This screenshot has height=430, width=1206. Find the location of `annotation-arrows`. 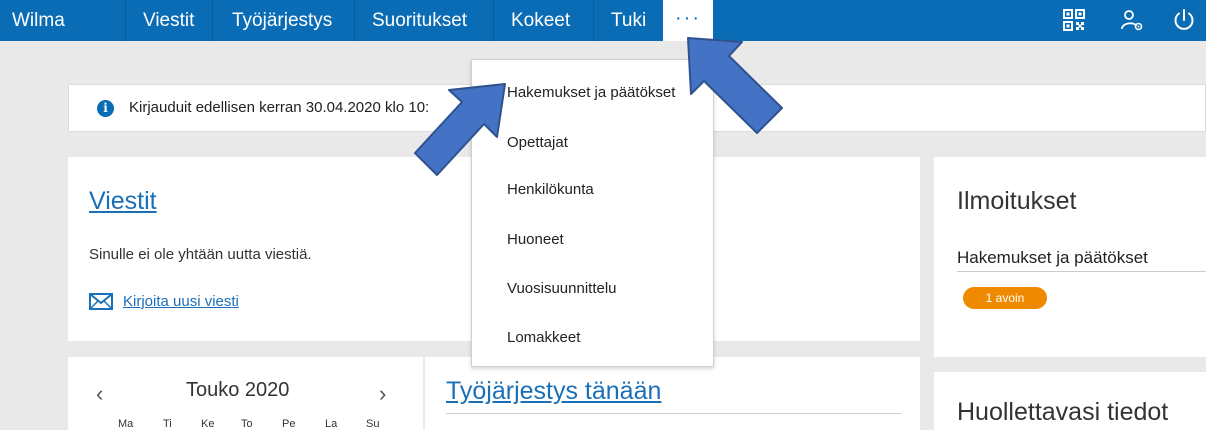

annotation-arrows is located at coordinates (598, 106).